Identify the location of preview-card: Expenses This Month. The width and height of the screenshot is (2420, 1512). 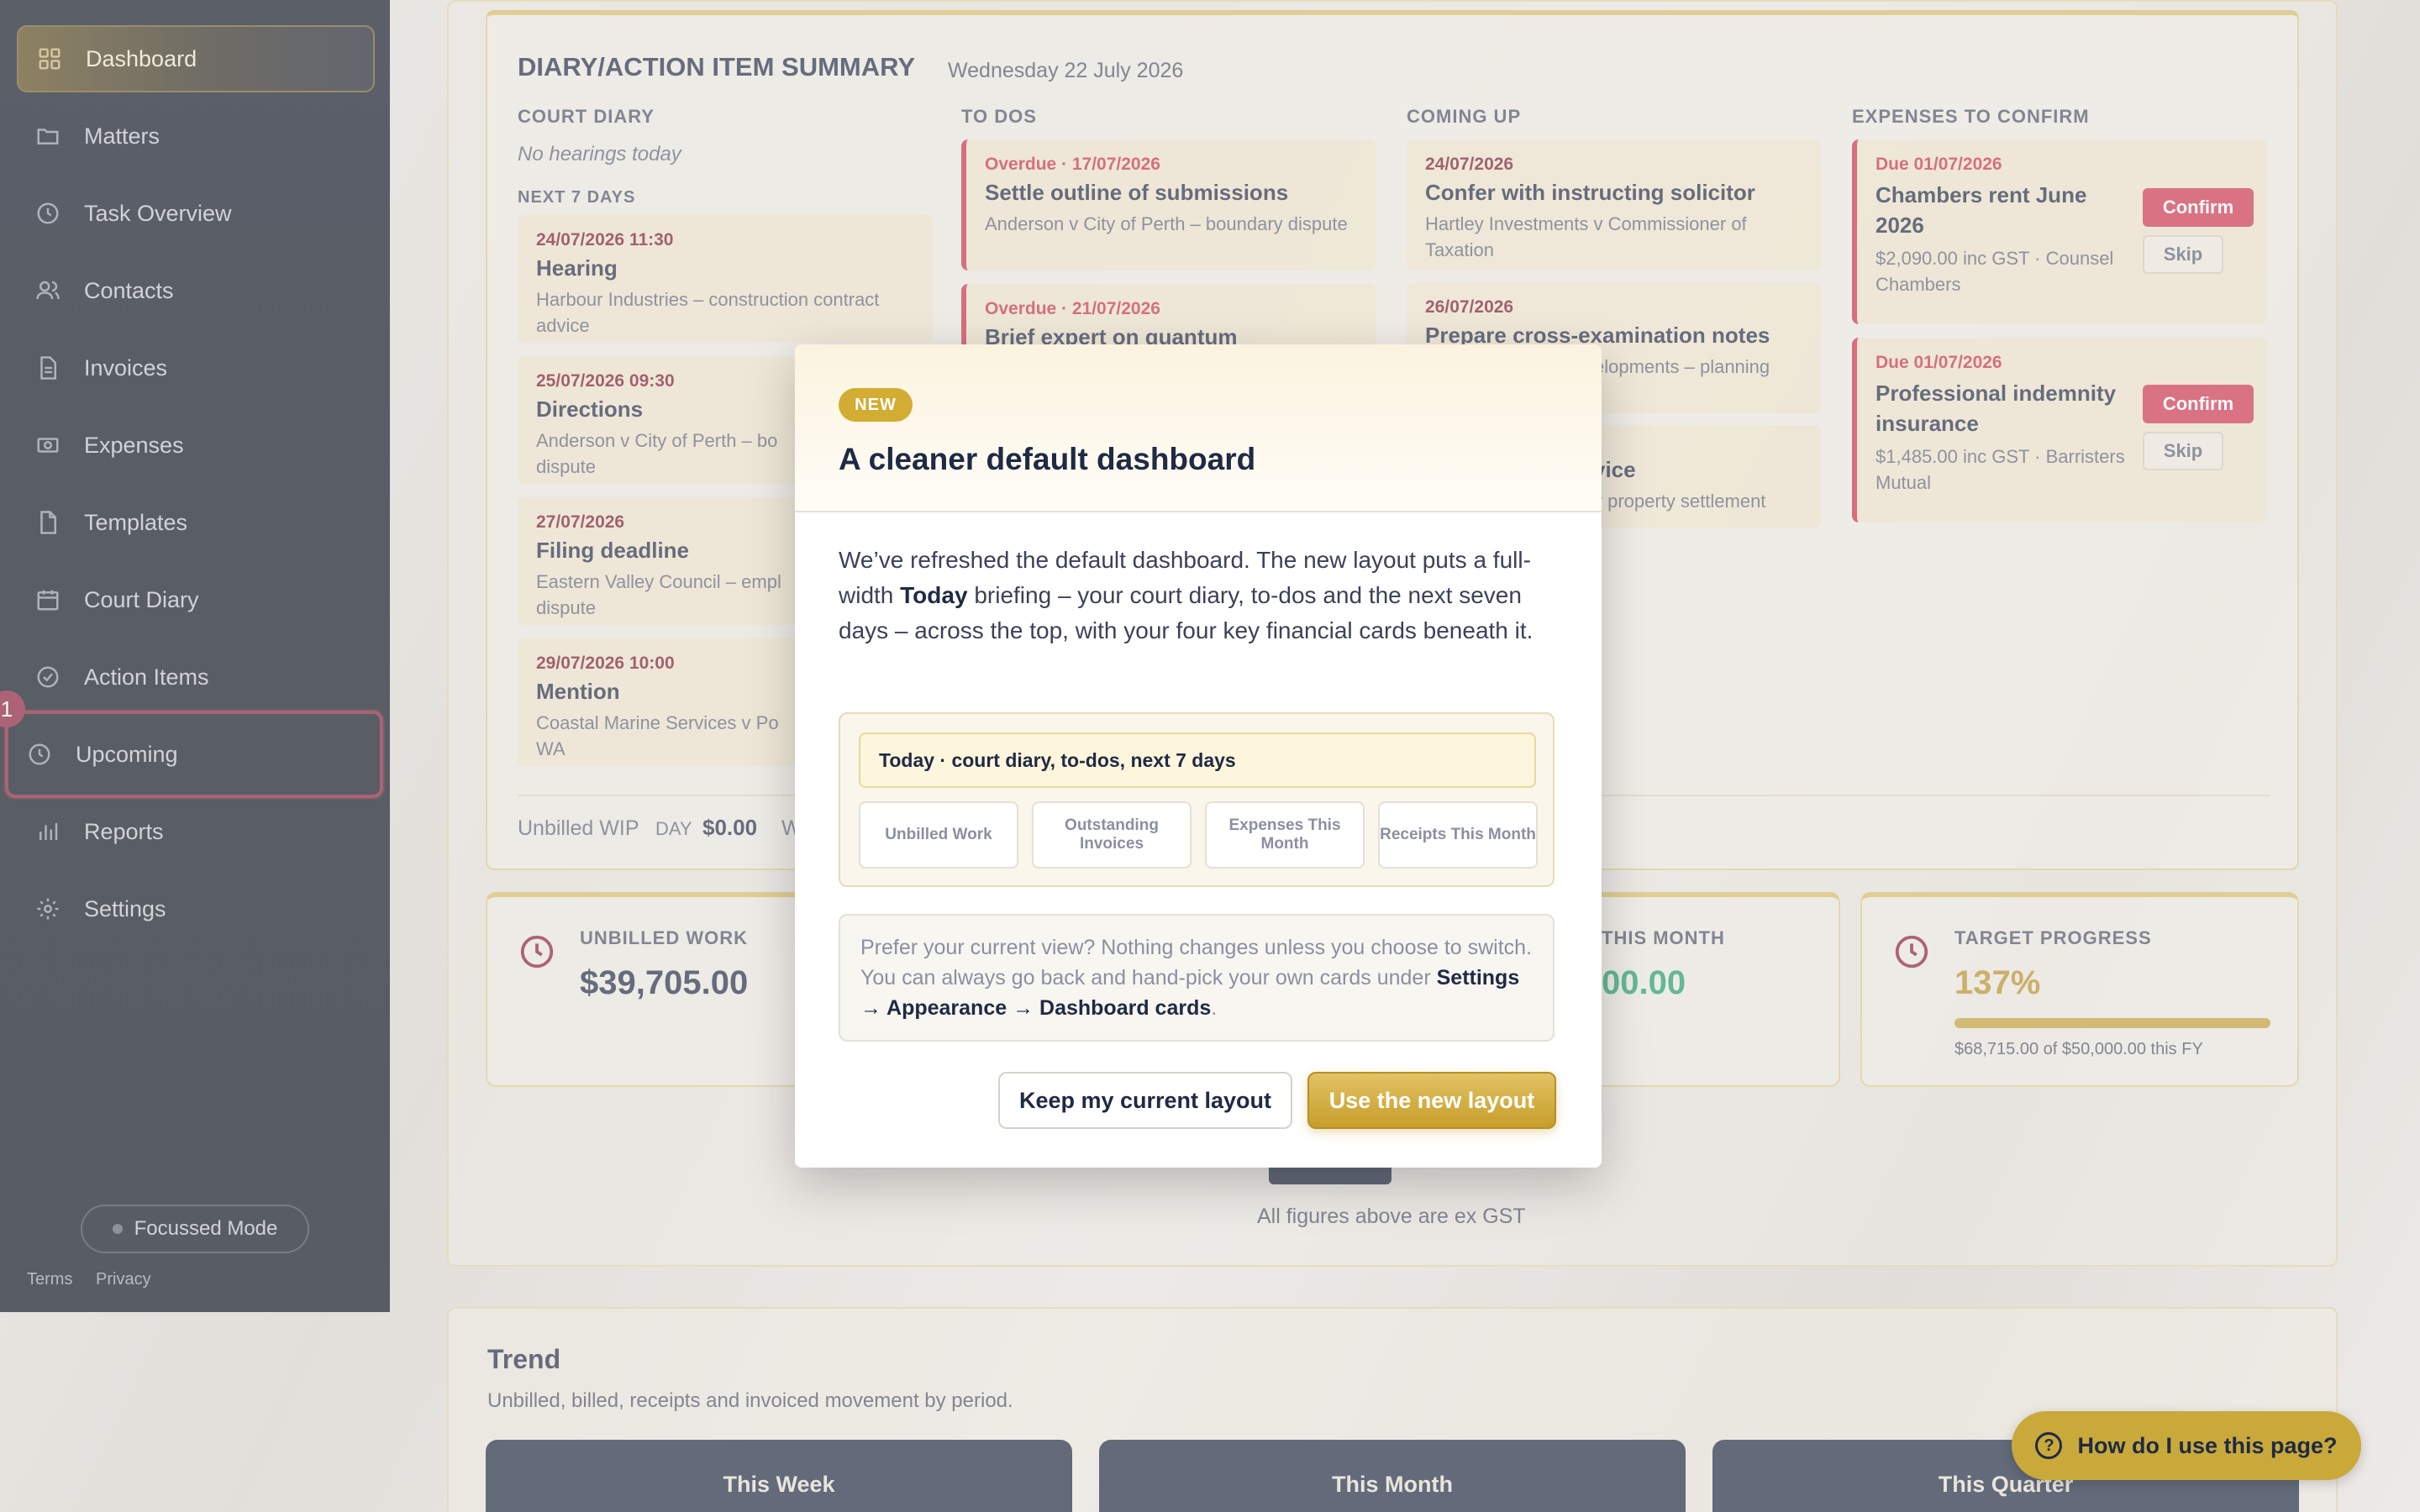
(1285, 835).